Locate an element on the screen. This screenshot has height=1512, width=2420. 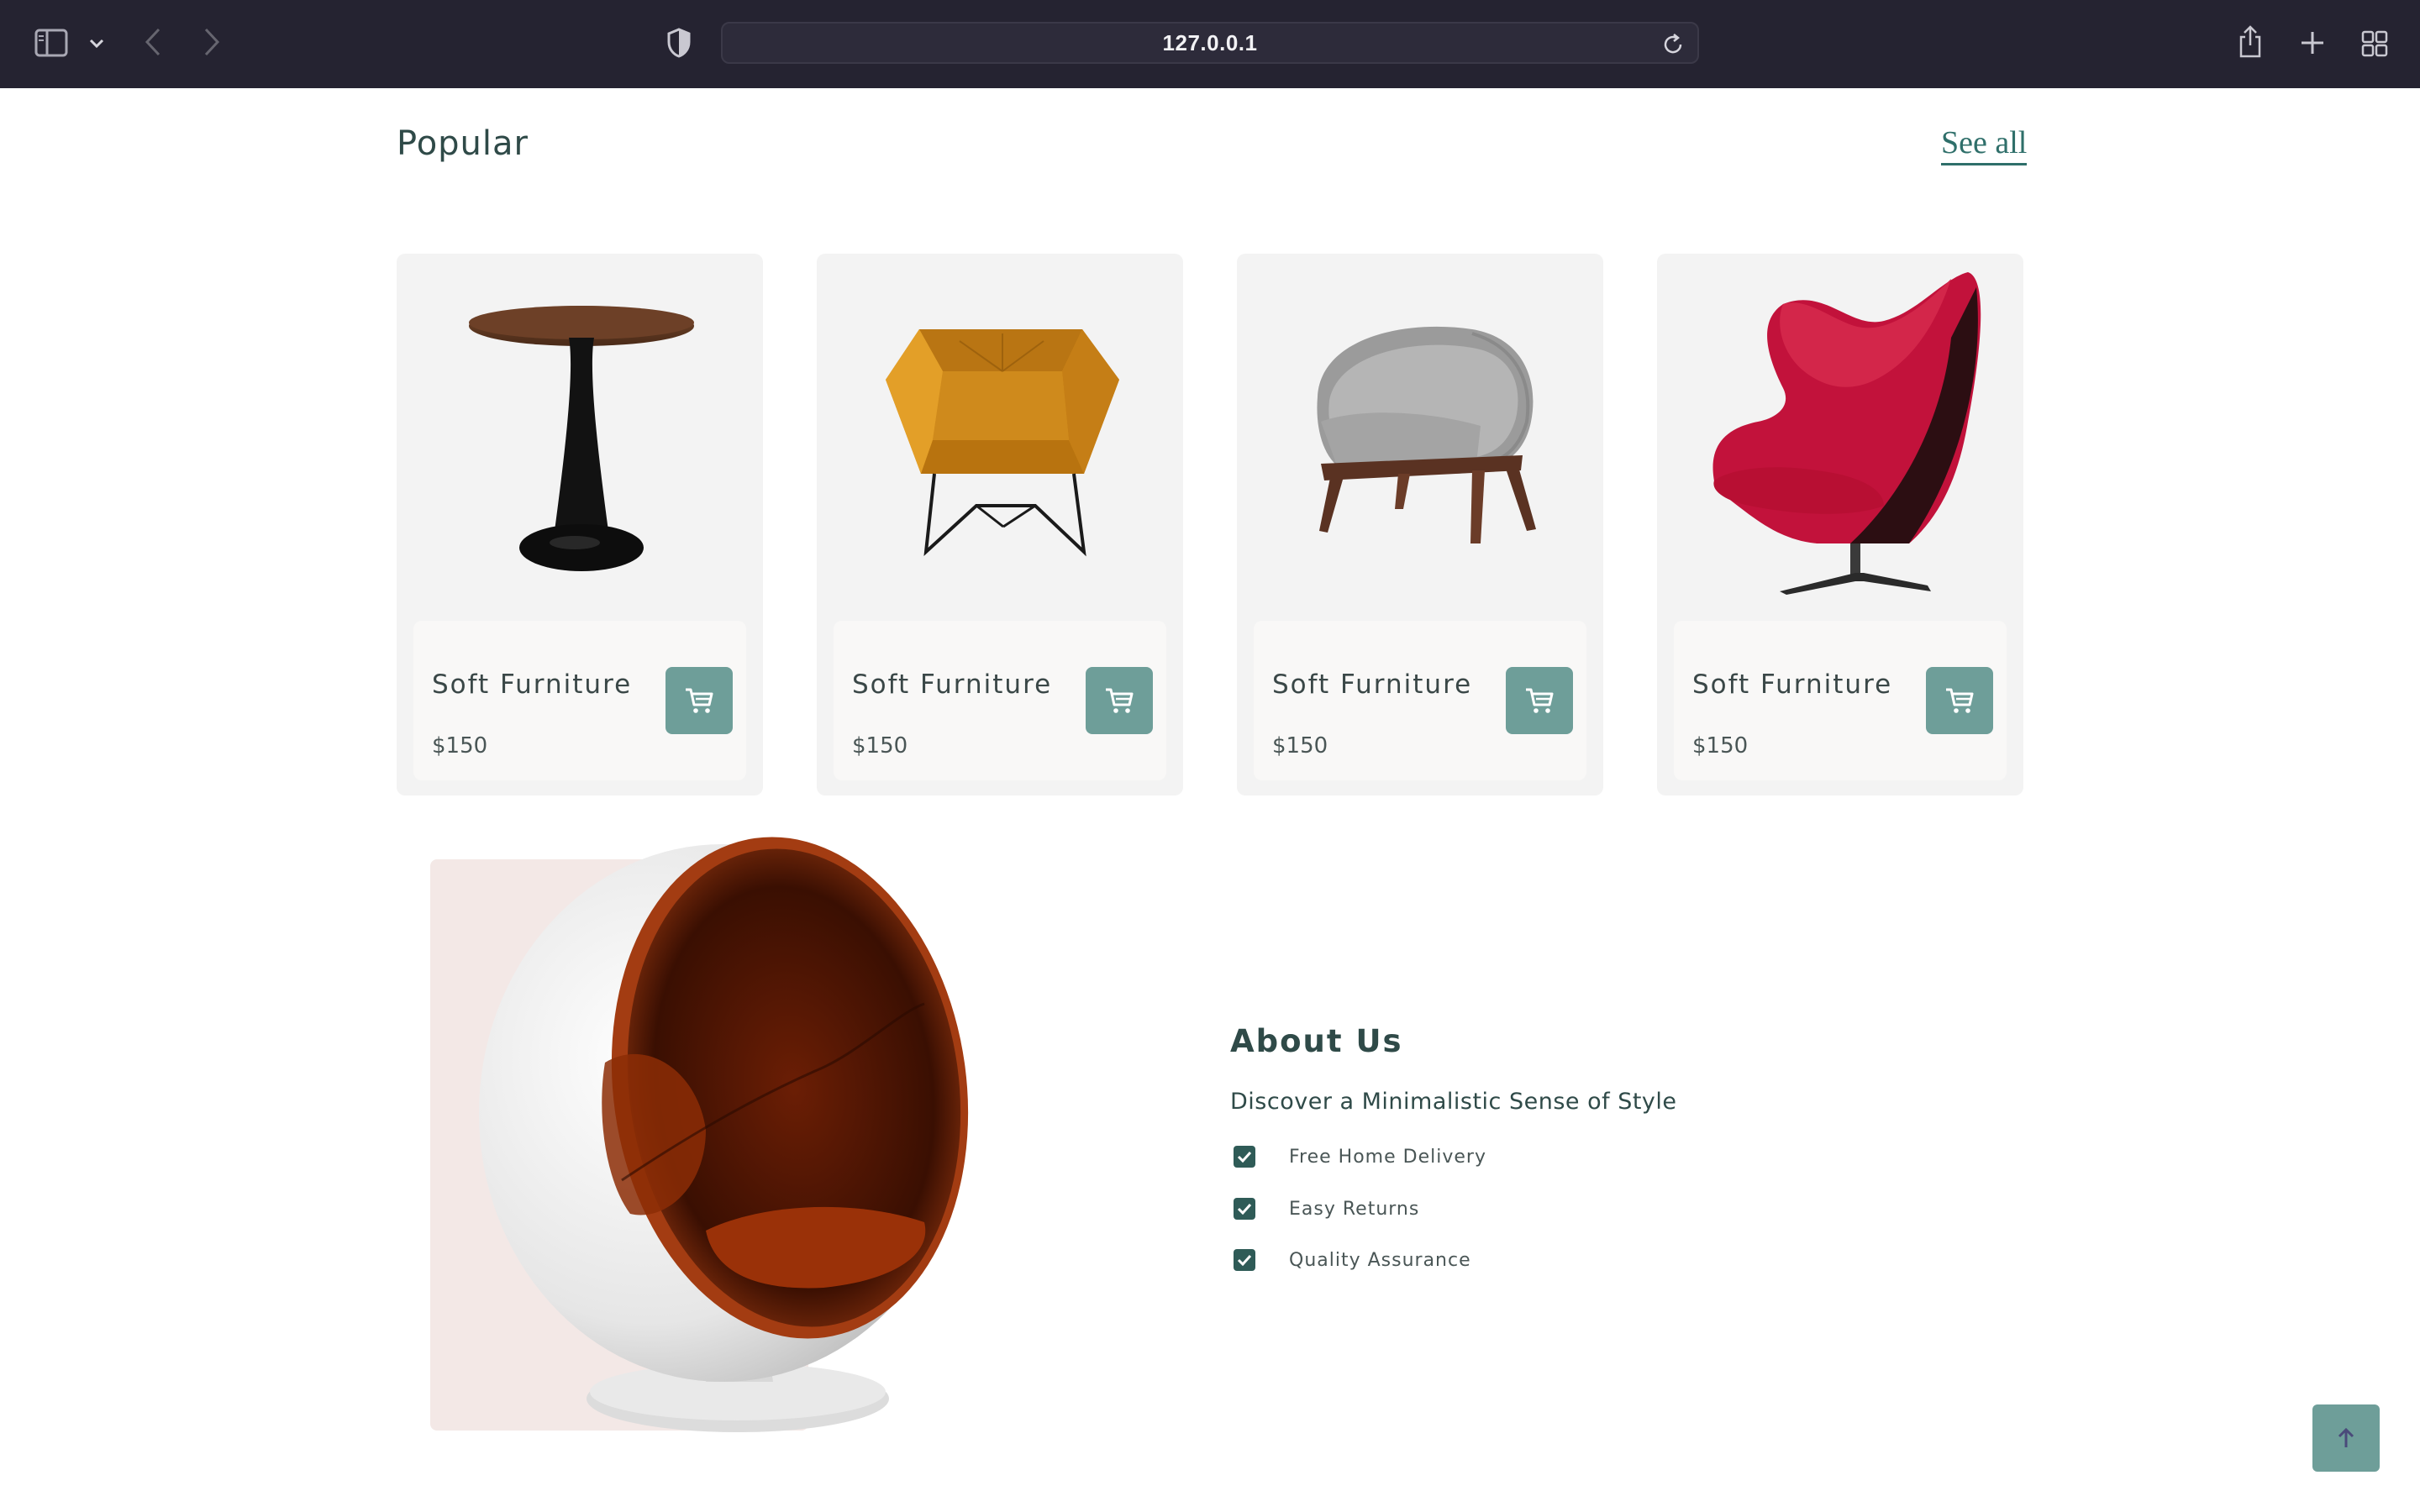
url-text: 127.0.0.1 is located at coordinates (1210, 42).